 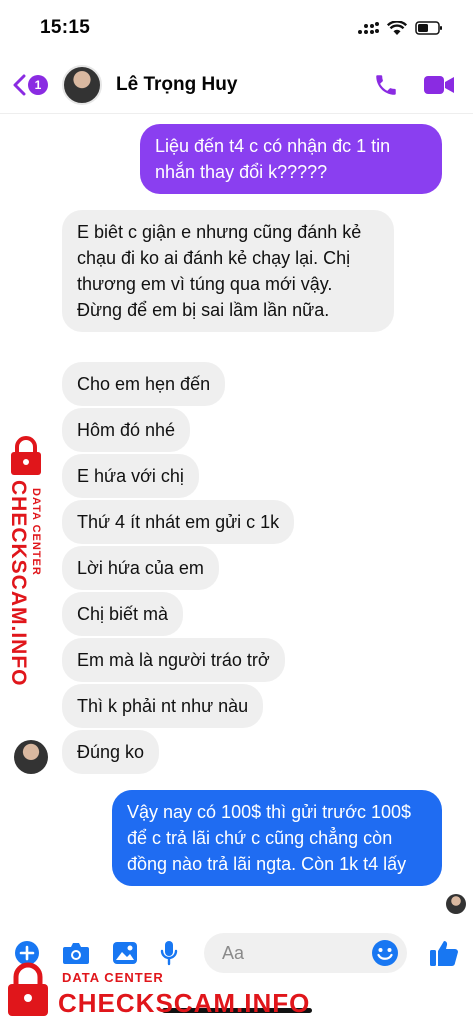 I want to click on message-bubble-incoming: Đúng ko, so click(x=111, y=752).